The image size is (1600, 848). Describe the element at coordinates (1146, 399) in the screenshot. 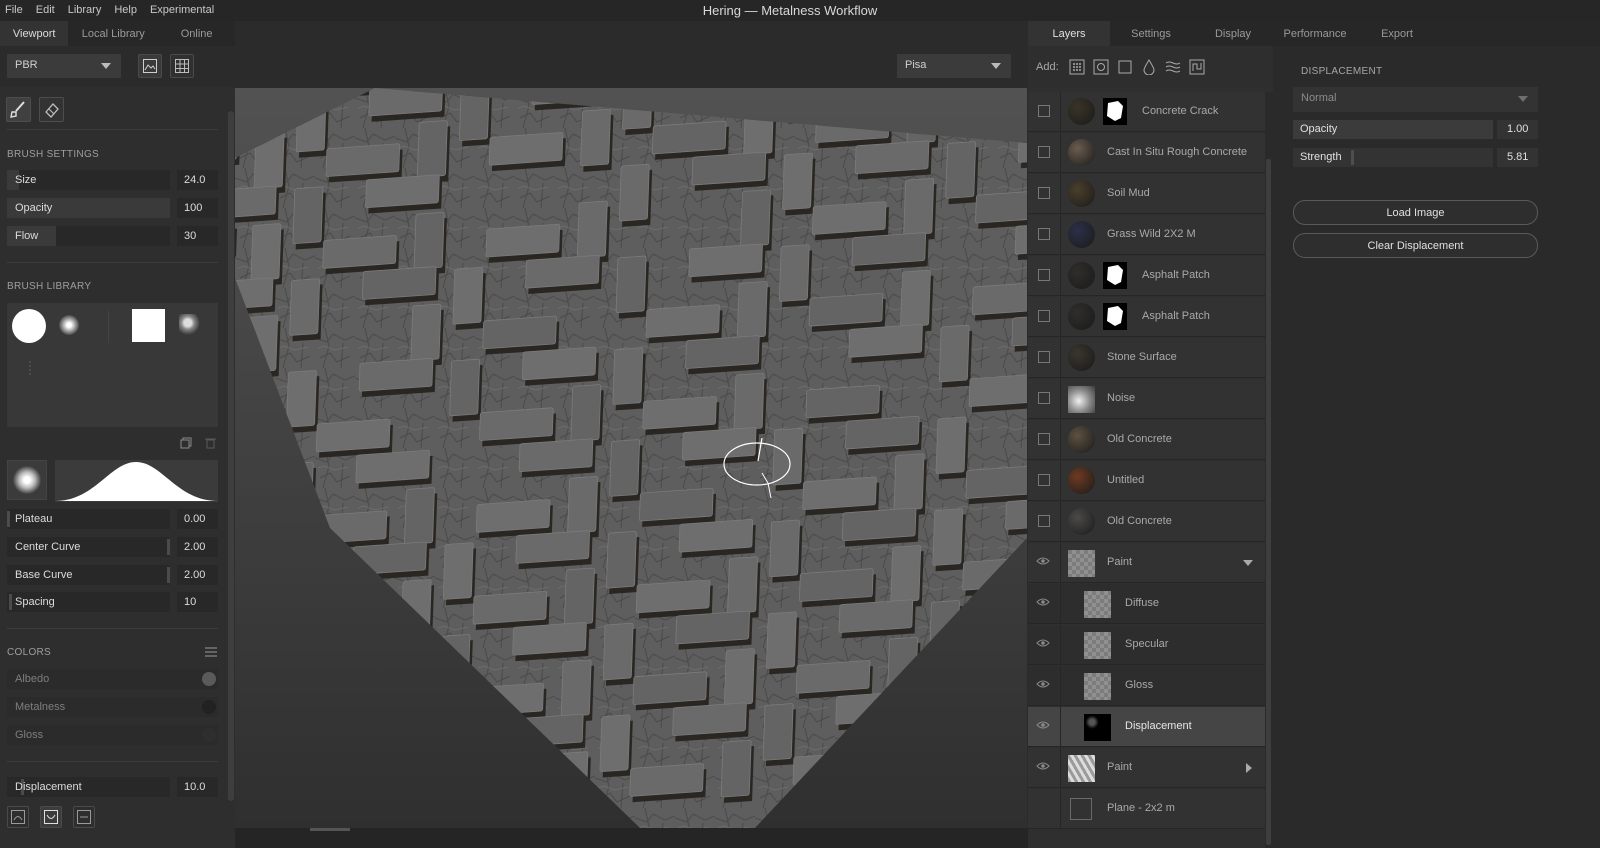

I see `layer-row: Noise` at that location.